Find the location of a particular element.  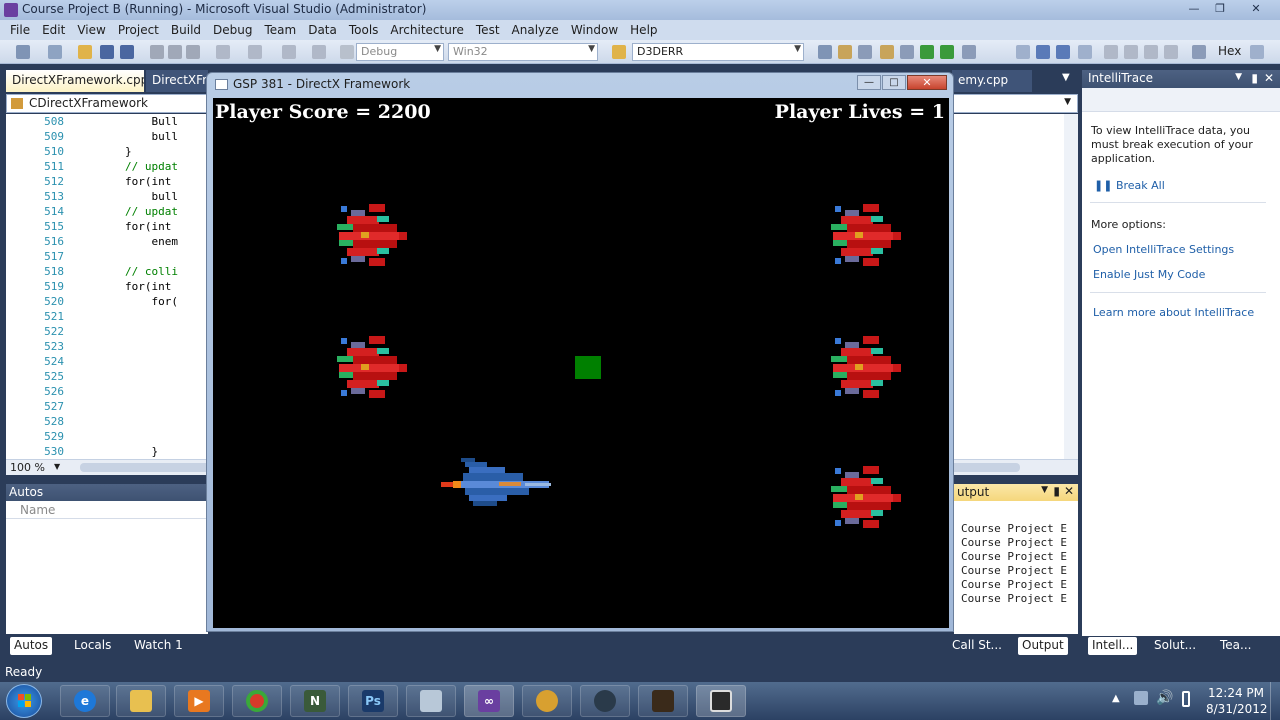

step-into-icon is located at coordinates (1131, 52).